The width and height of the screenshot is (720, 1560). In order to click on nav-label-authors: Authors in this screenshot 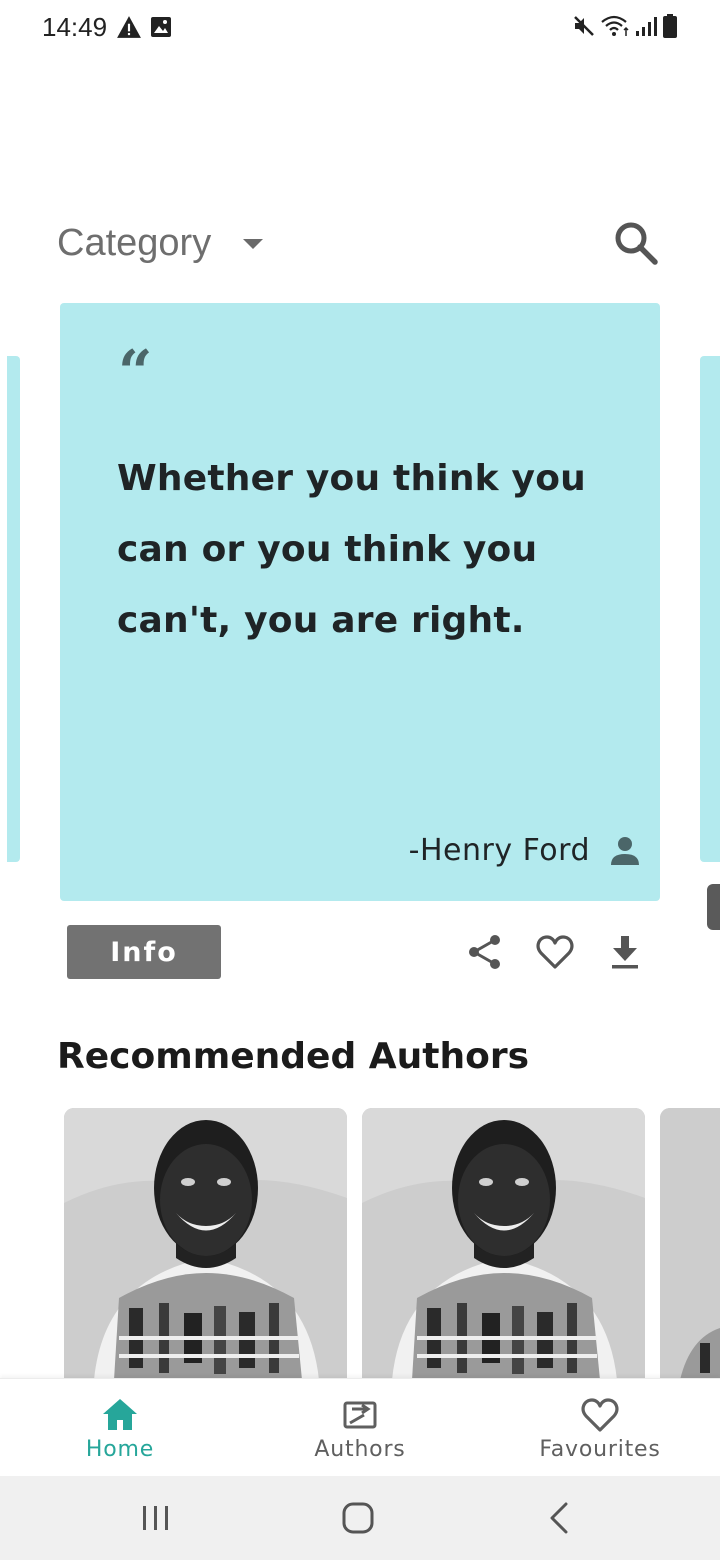, I will do `click(360, 1449)`.